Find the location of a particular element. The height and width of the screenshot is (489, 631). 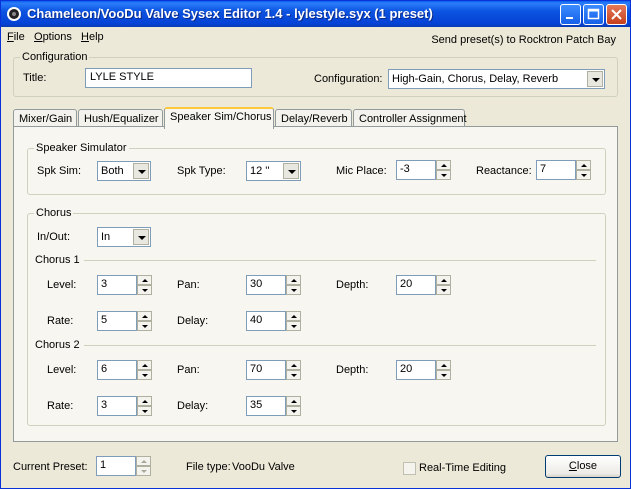

chorus2-pan-label: Pan: is located at coordinates (188, 370).